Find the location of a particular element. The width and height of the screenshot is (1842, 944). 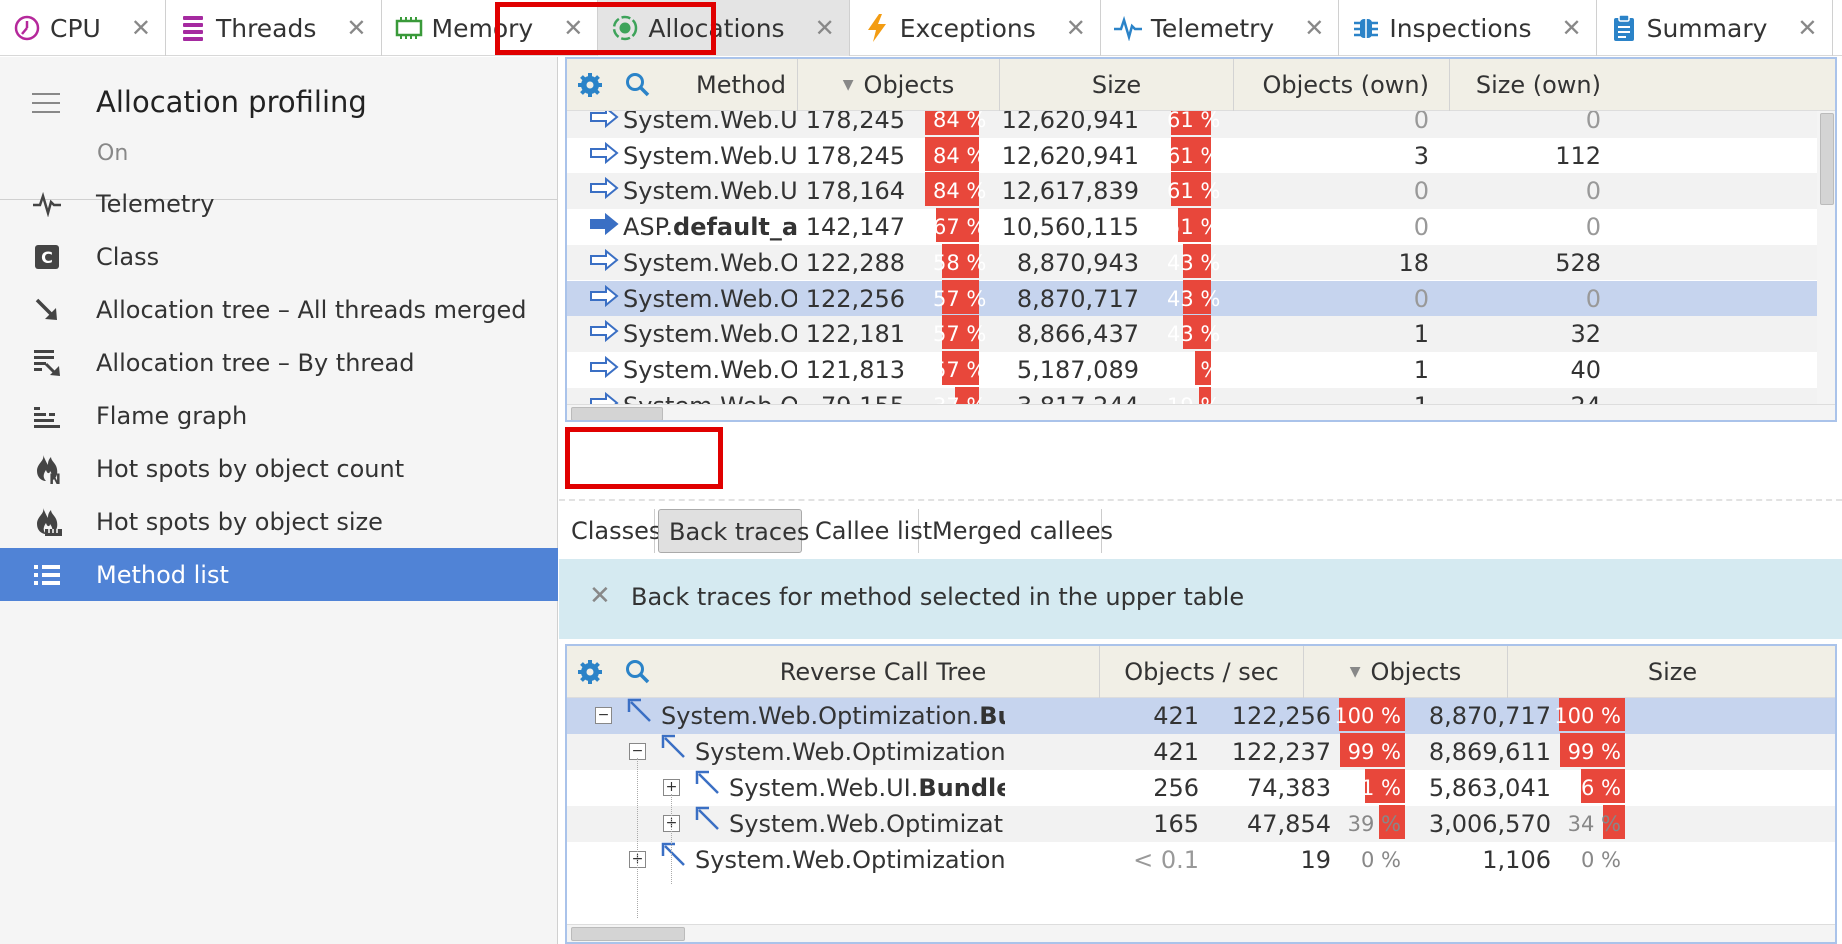

call-tree-method: System.Web.Optimization.Bund is located at coordinates (850, 860).